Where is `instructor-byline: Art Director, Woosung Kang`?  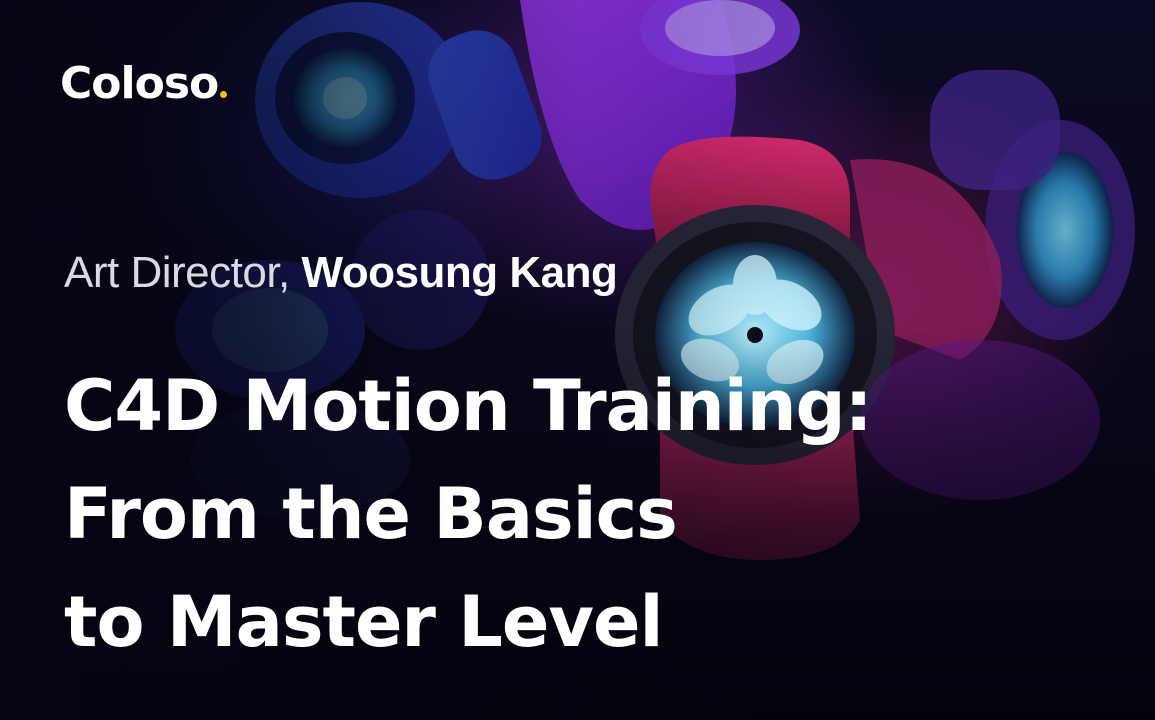 instructor-byline: Art Director, Woosung Kang is located at coordinates (341, 273).